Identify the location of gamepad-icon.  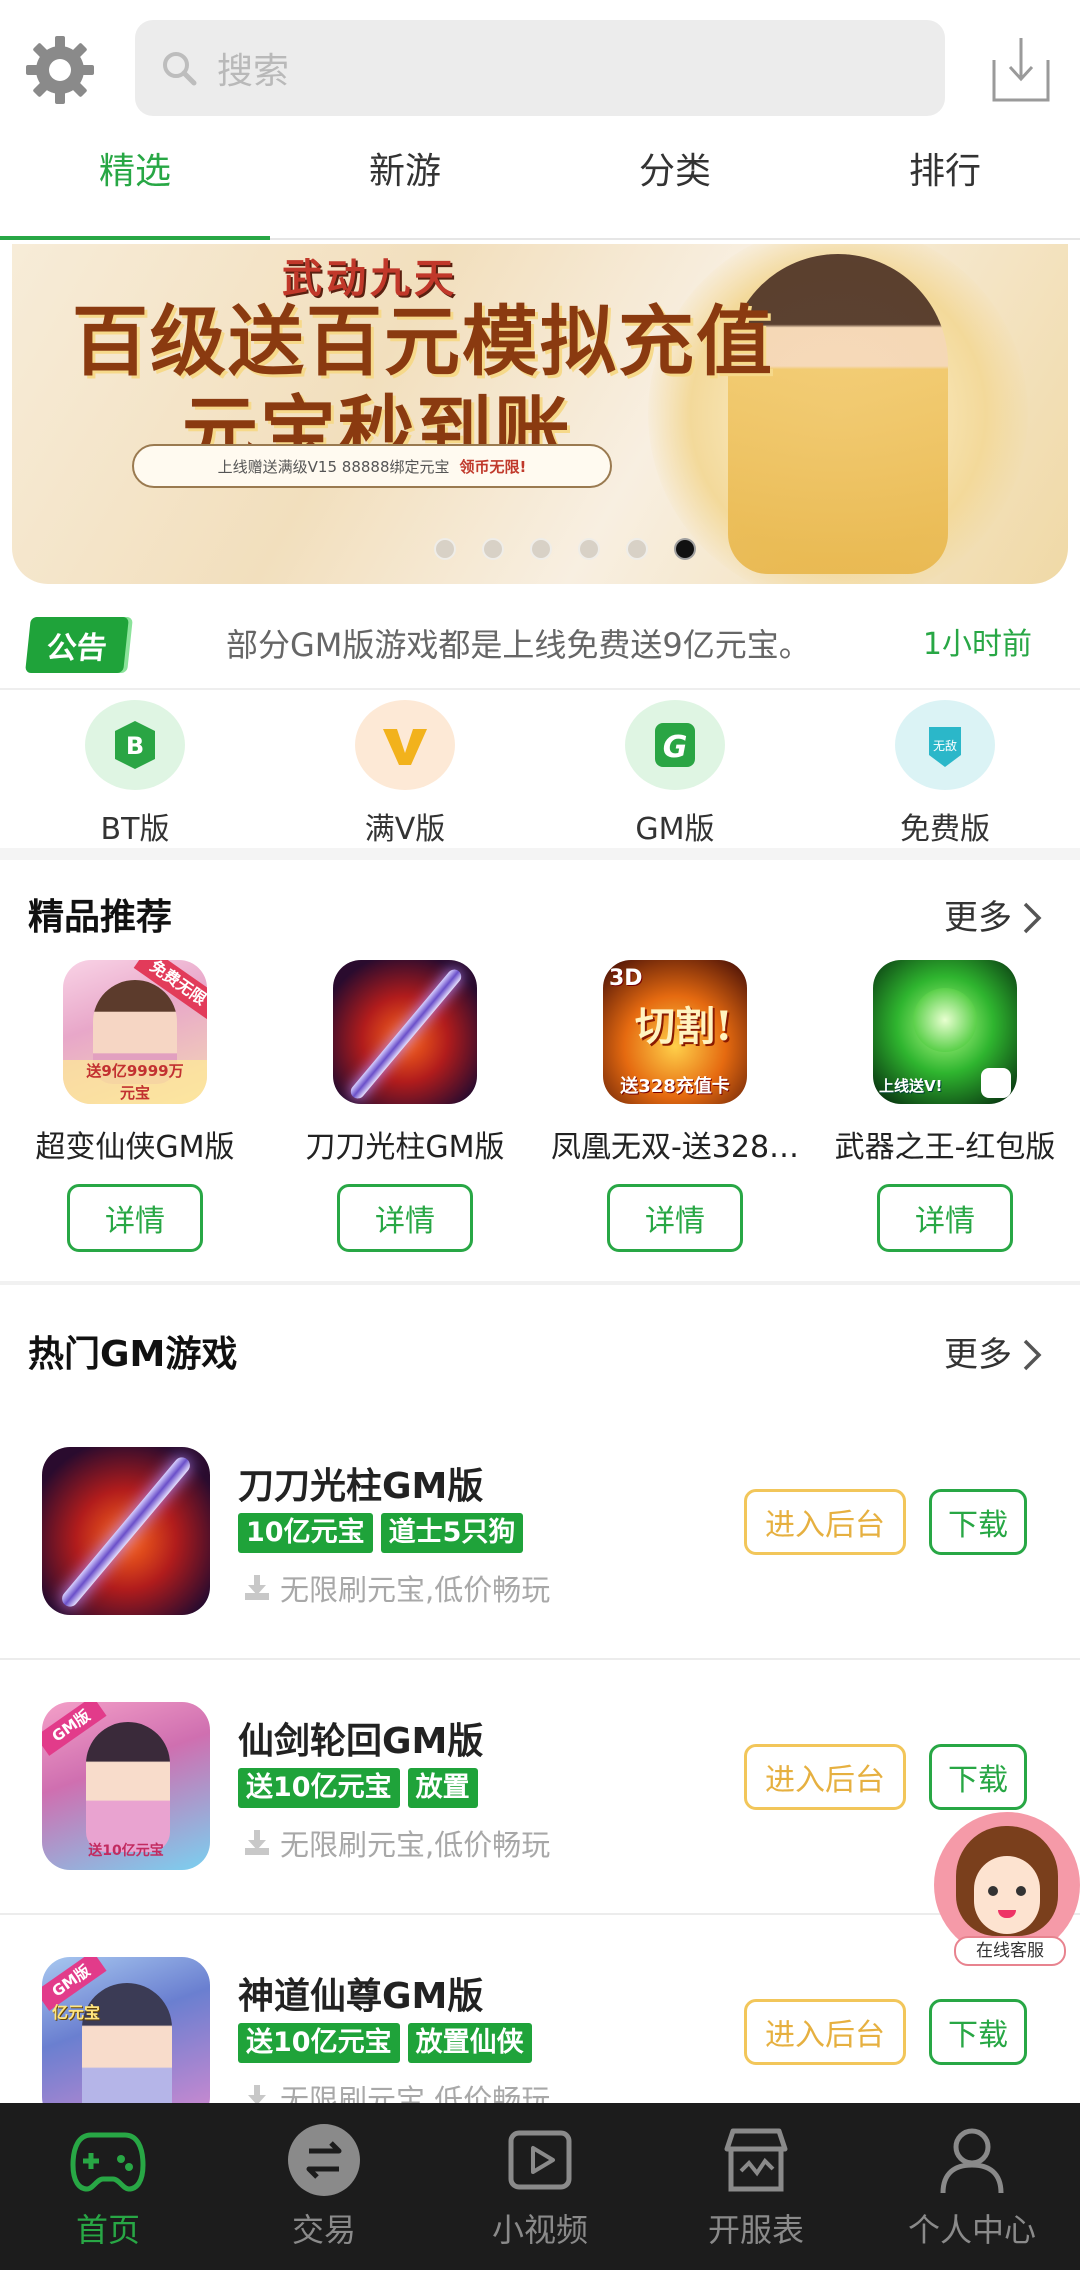
(108, 2162).